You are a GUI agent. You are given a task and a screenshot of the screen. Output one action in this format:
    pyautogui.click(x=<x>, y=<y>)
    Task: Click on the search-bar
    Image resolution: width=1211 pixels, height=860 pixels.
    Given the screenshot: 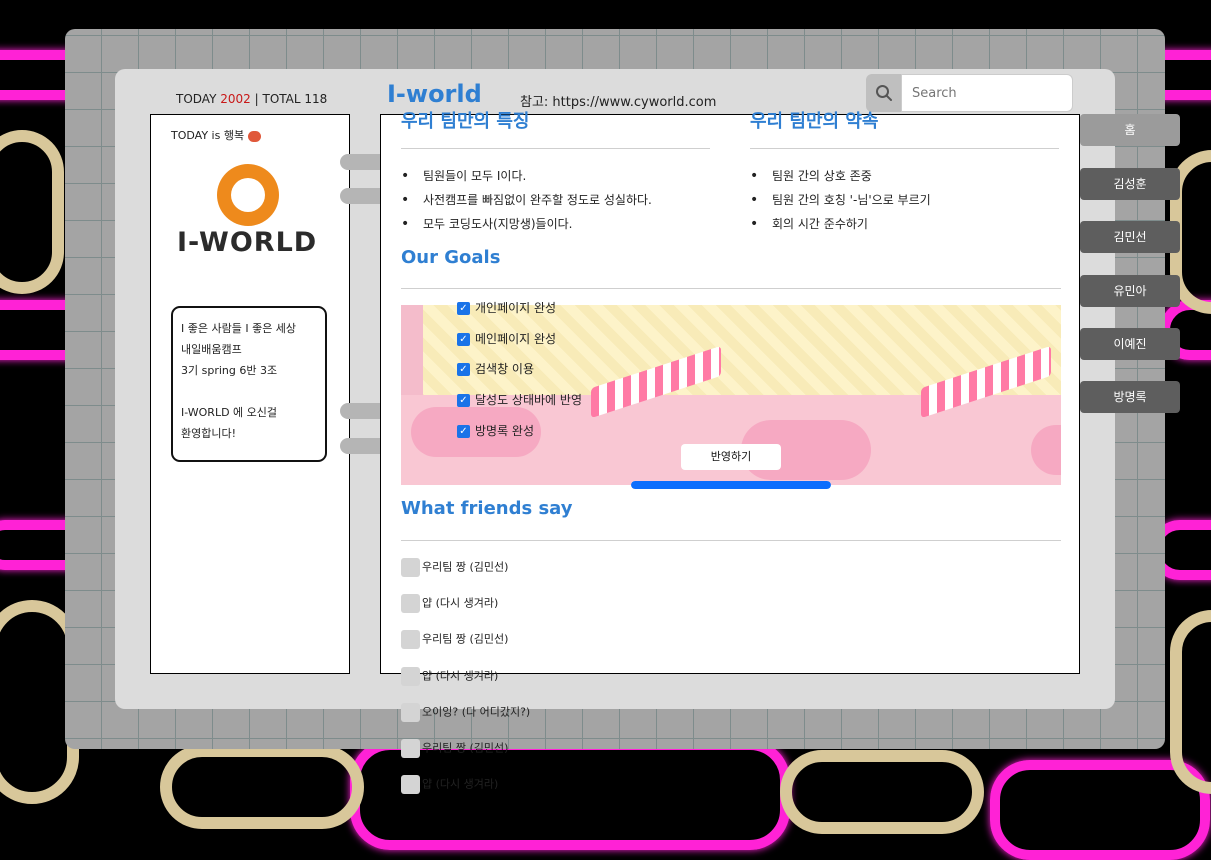 What is the action you would take?
    pyautogui.click(x=969, y=93)
    